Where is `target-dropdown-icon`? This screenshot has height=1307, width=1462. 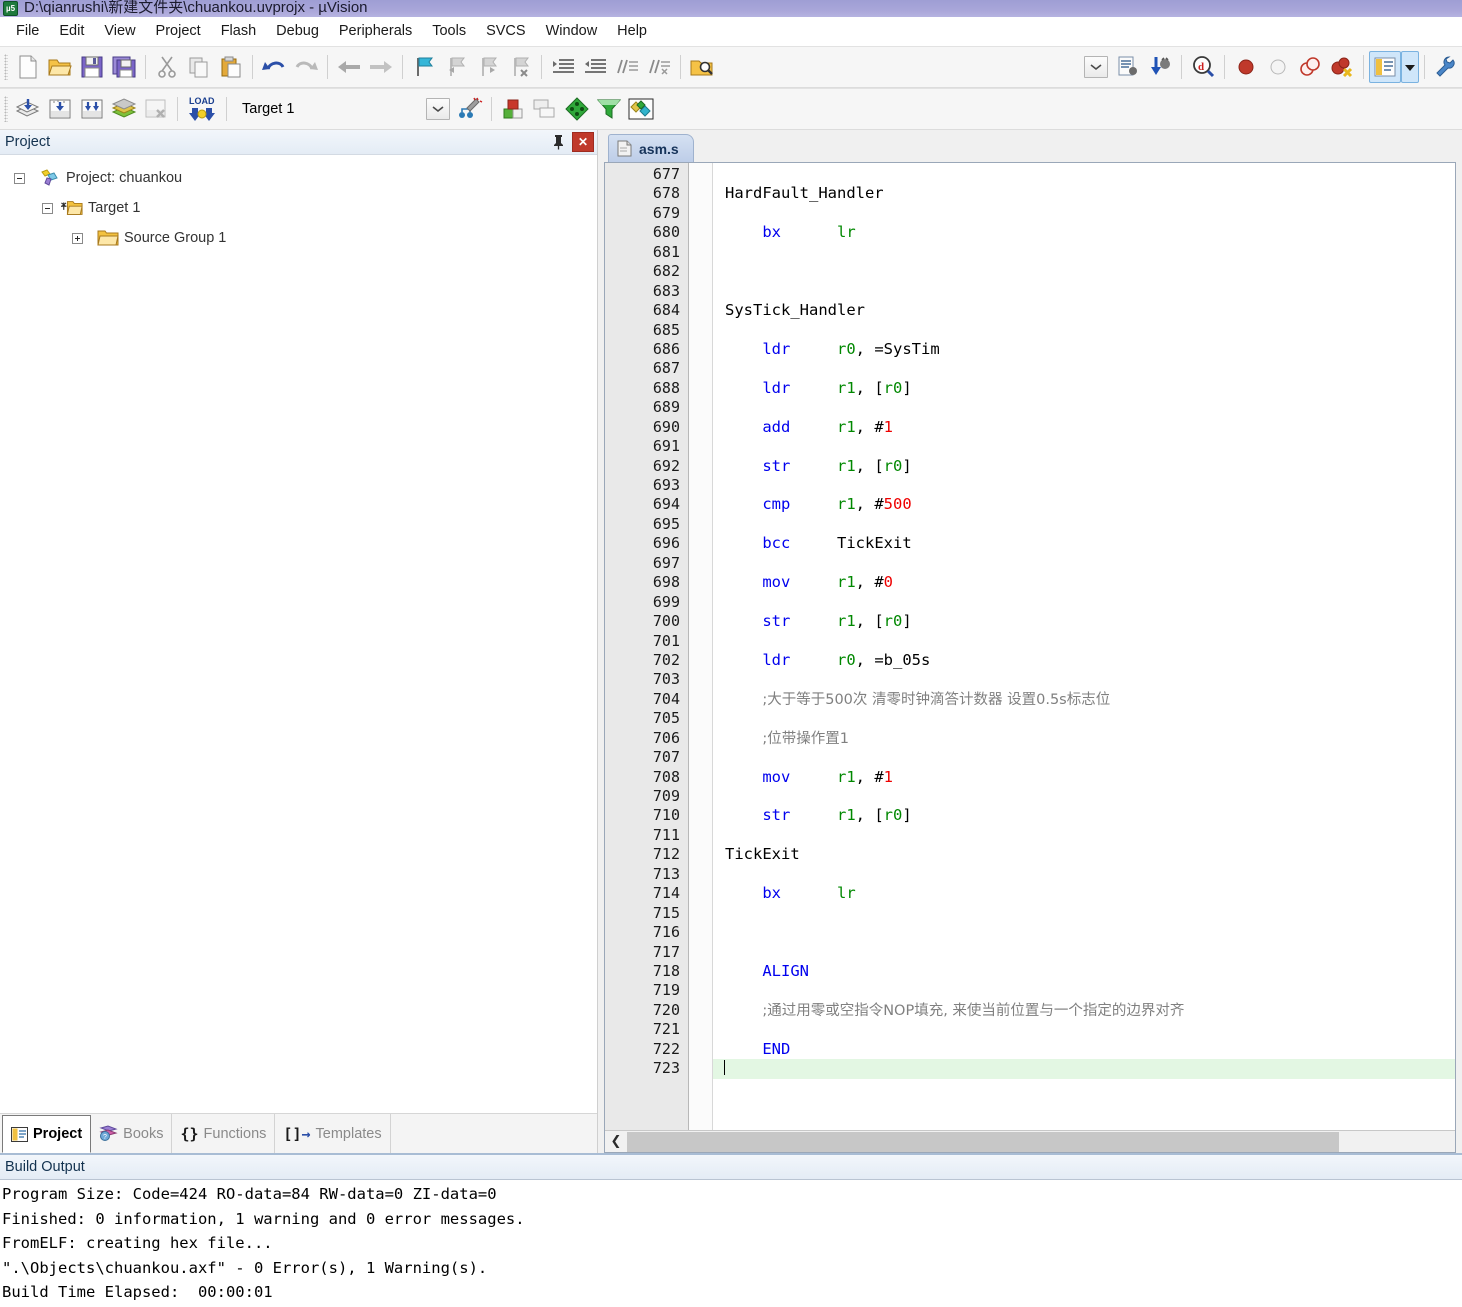
target-dropdown-icon is located at coordinates (438, 109).